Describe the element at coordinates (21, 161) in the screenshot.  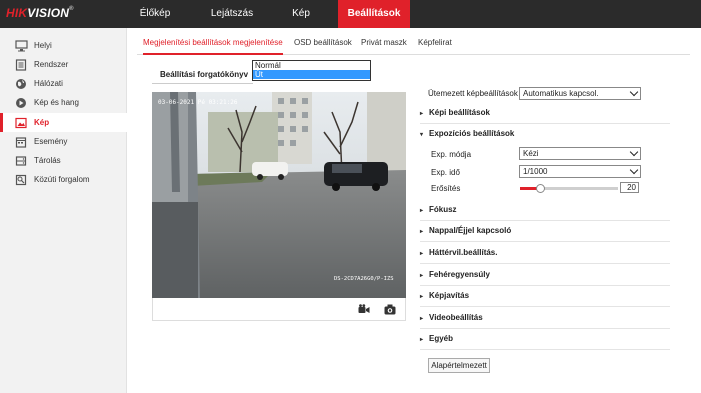
I see `storage-icon` at that location.